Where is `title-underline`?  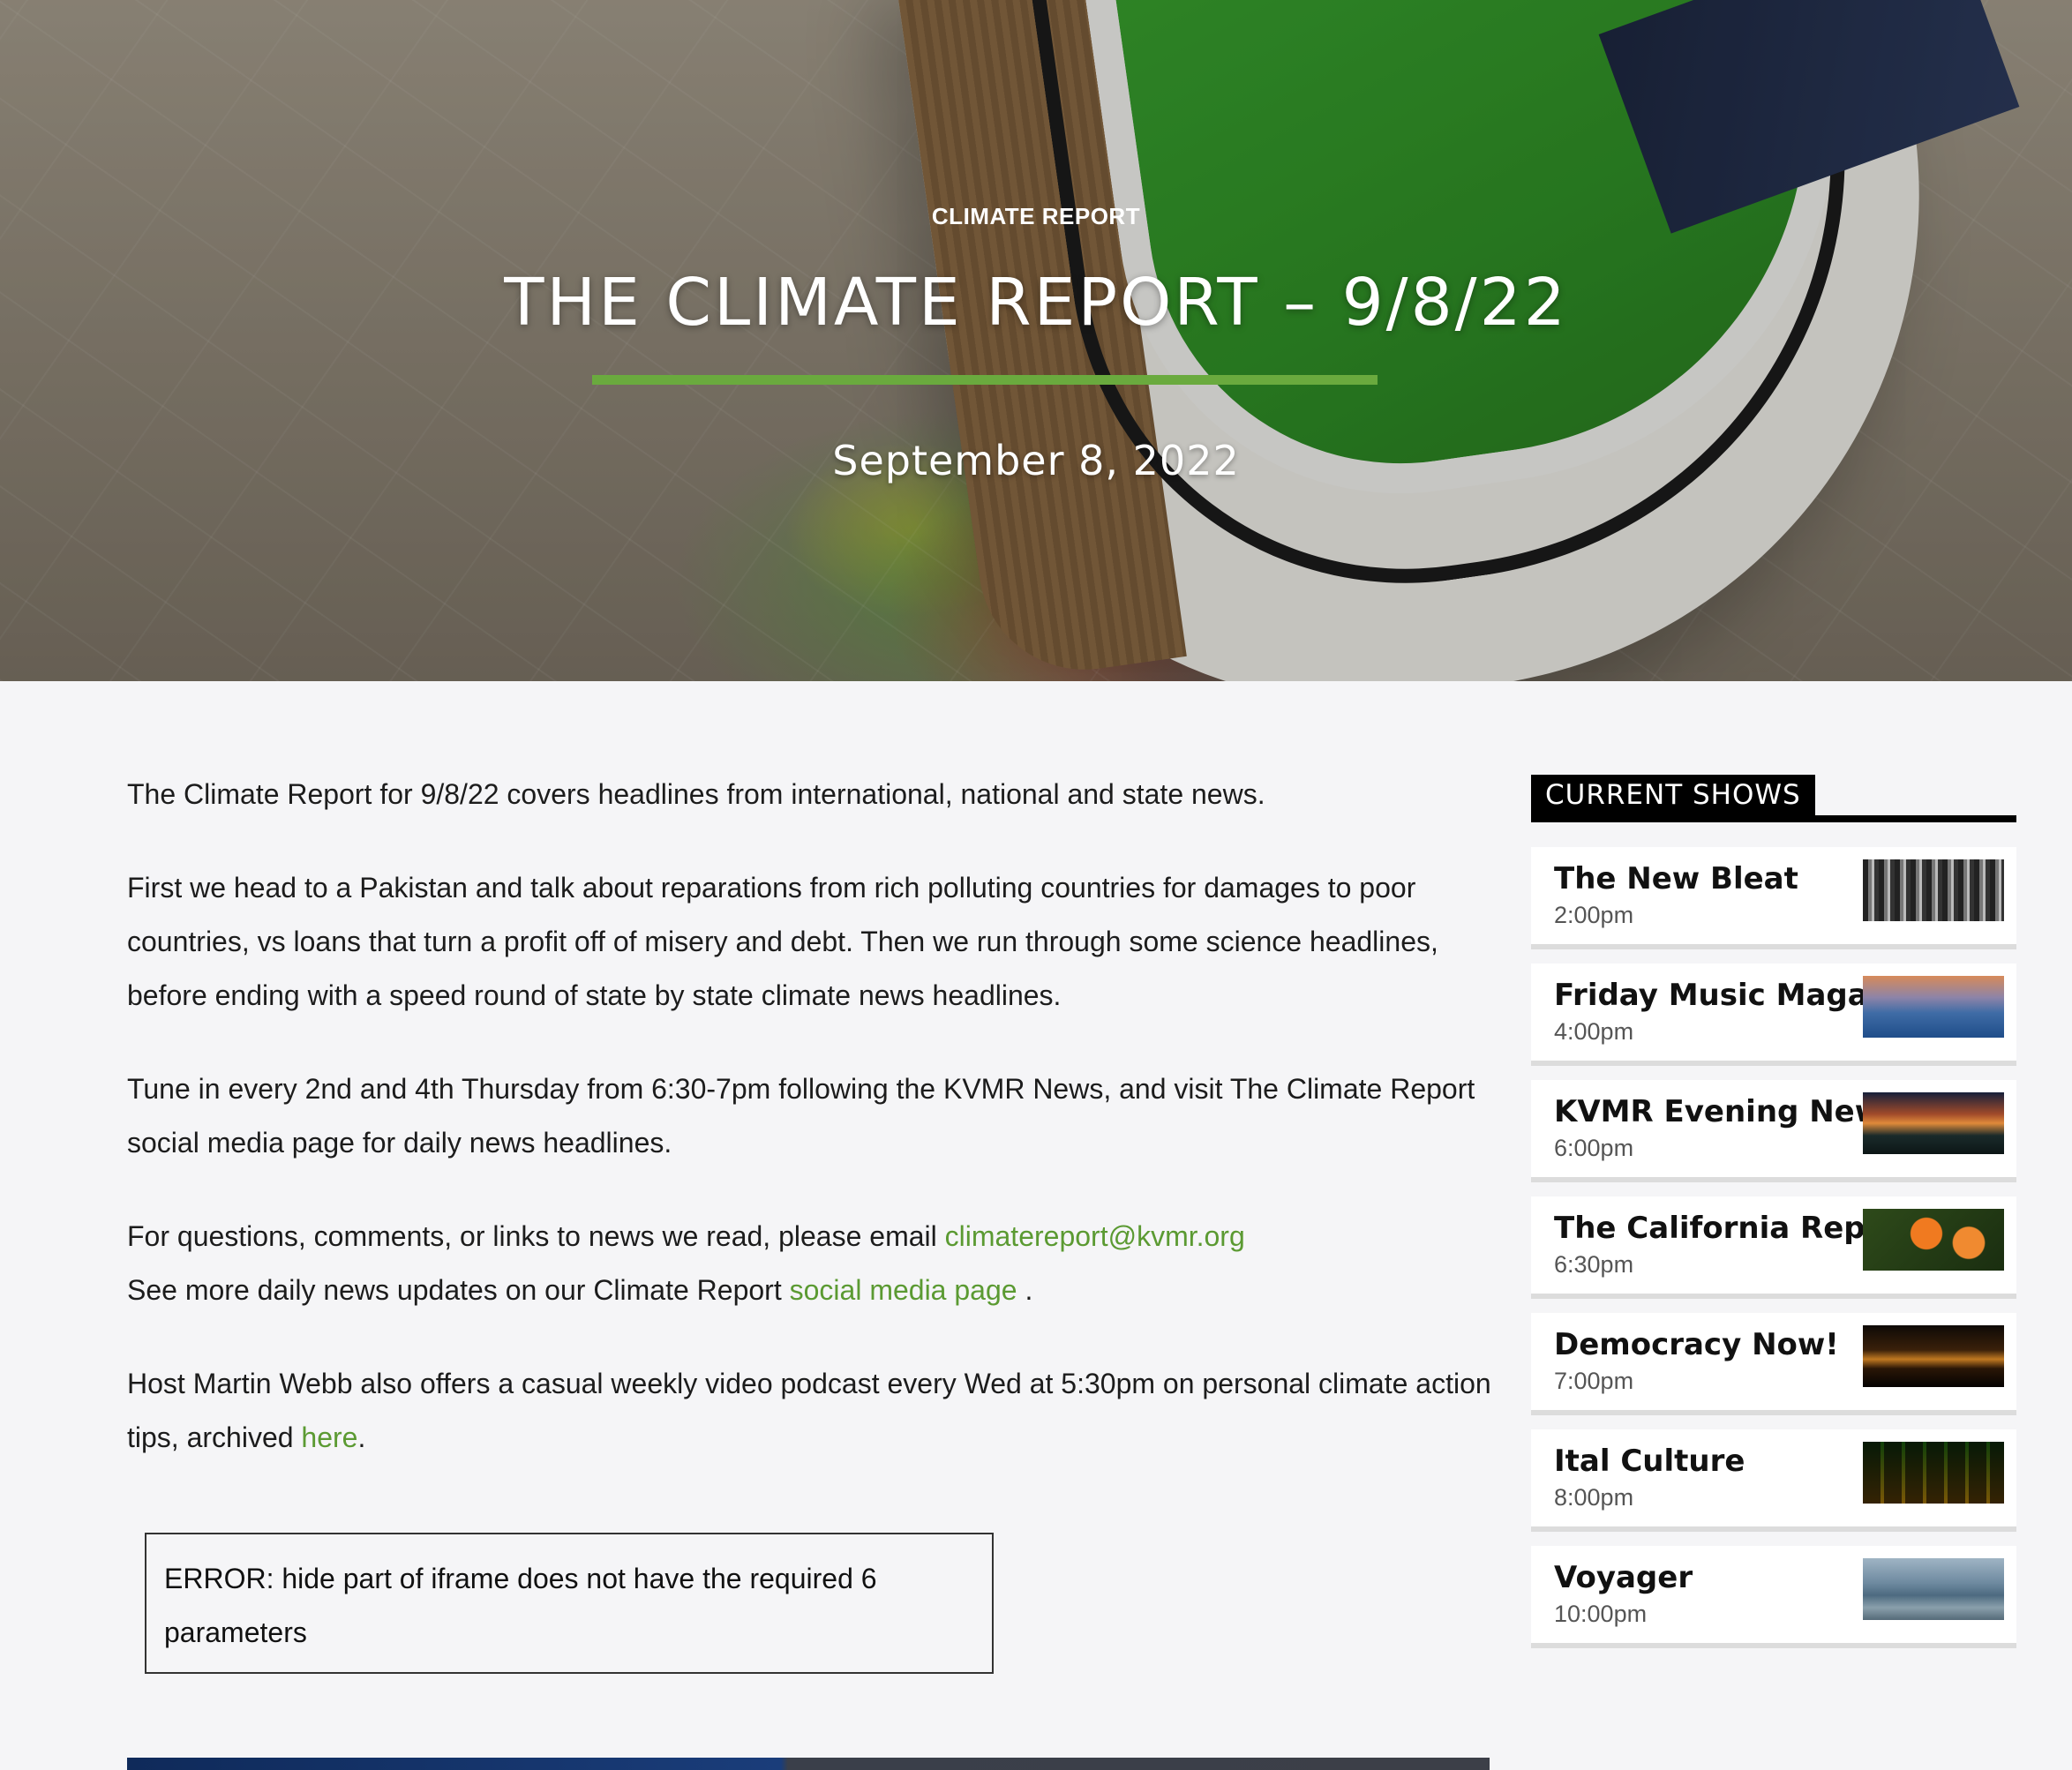 title-underline is located at coordinates (985, 380).